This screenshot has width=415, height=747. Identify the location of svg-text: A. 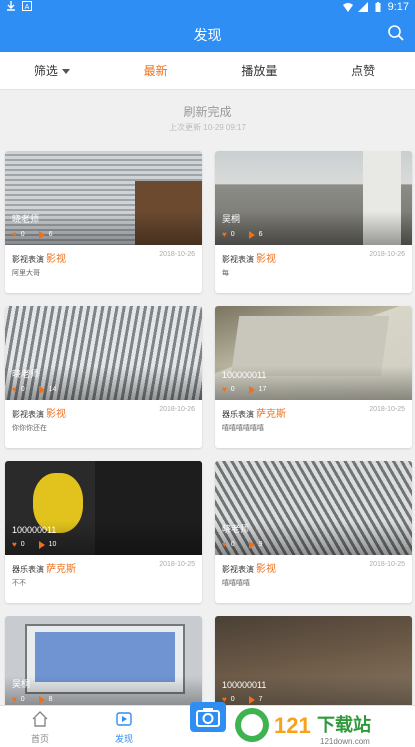
(27, 7).